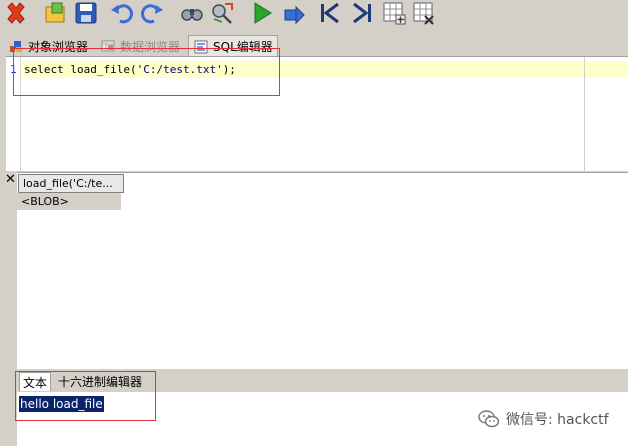  Describe the element at coordinates (394, 13) in the screenshot. I see `add-row-icon` at that location.